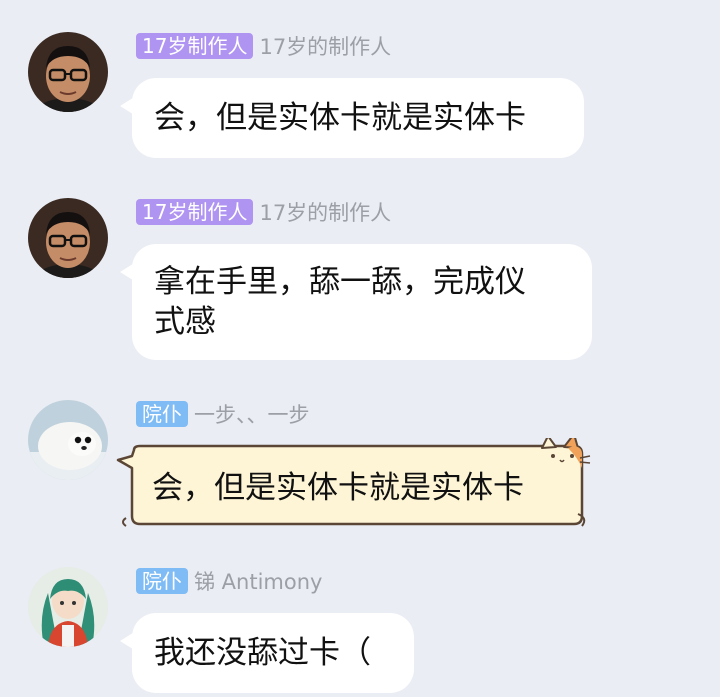 This screenshot has height=697, width=720. I want to click on message-bubble: 会，但是实体卡就是实体卡, so click(352, 118).